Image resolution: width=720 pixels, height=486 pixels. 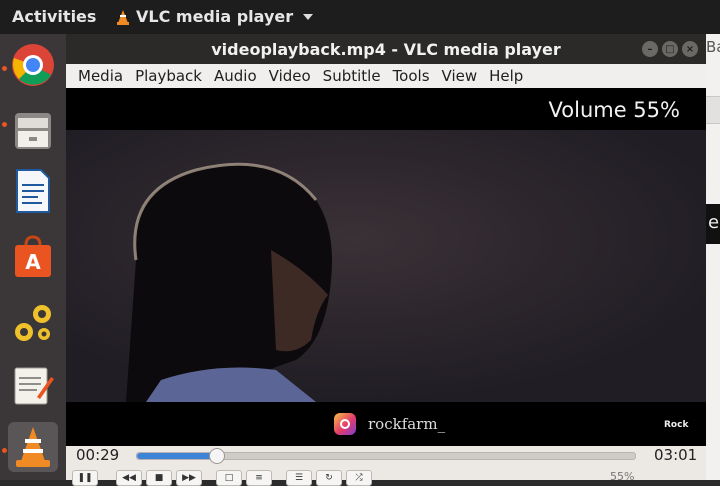 What do you see at coordinates (159, 478) in the screenshot?
I see `stop-button: ■` at bounding box center [159, 478].